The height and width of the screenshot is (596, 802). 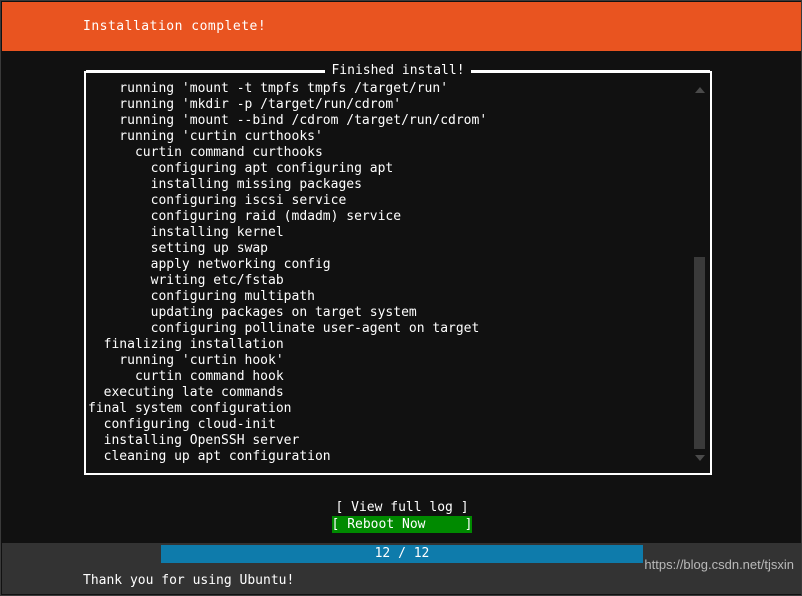 I want to click on log-line: installing kernel, so click(x=186, y=232).